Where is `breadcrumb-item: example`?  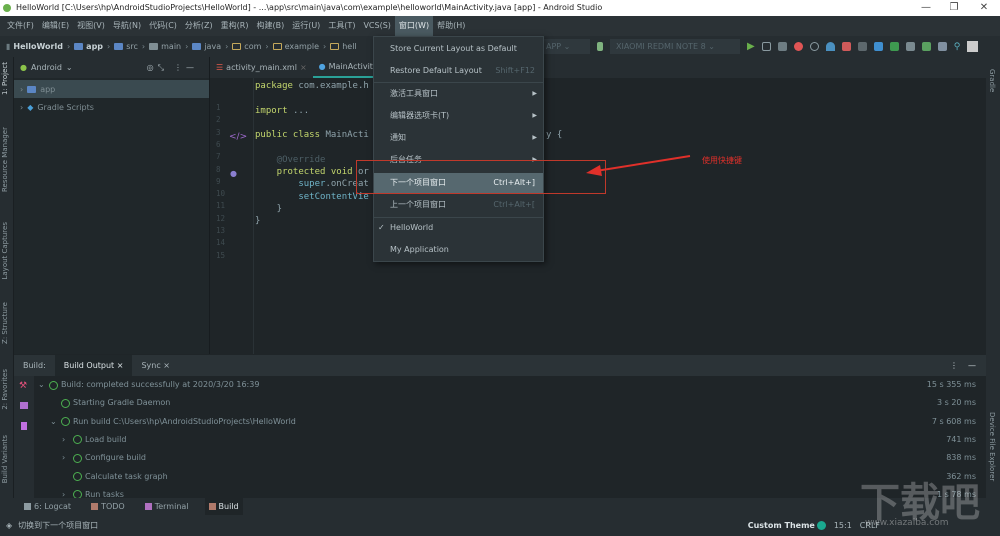
breadcrumb-item: example is located at coordinates (295, 46).